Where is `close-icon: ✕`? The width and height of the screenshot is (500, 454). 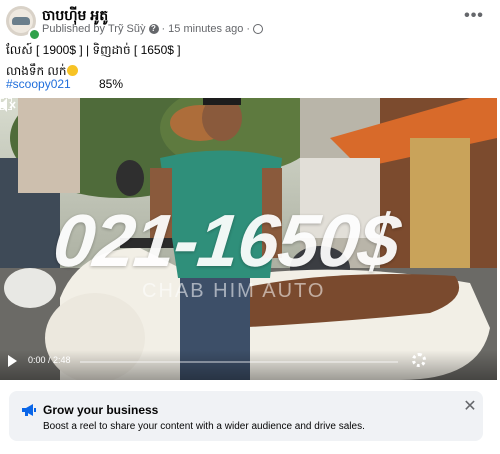
close-icon: ✕ is located at coordinates (470, 407).